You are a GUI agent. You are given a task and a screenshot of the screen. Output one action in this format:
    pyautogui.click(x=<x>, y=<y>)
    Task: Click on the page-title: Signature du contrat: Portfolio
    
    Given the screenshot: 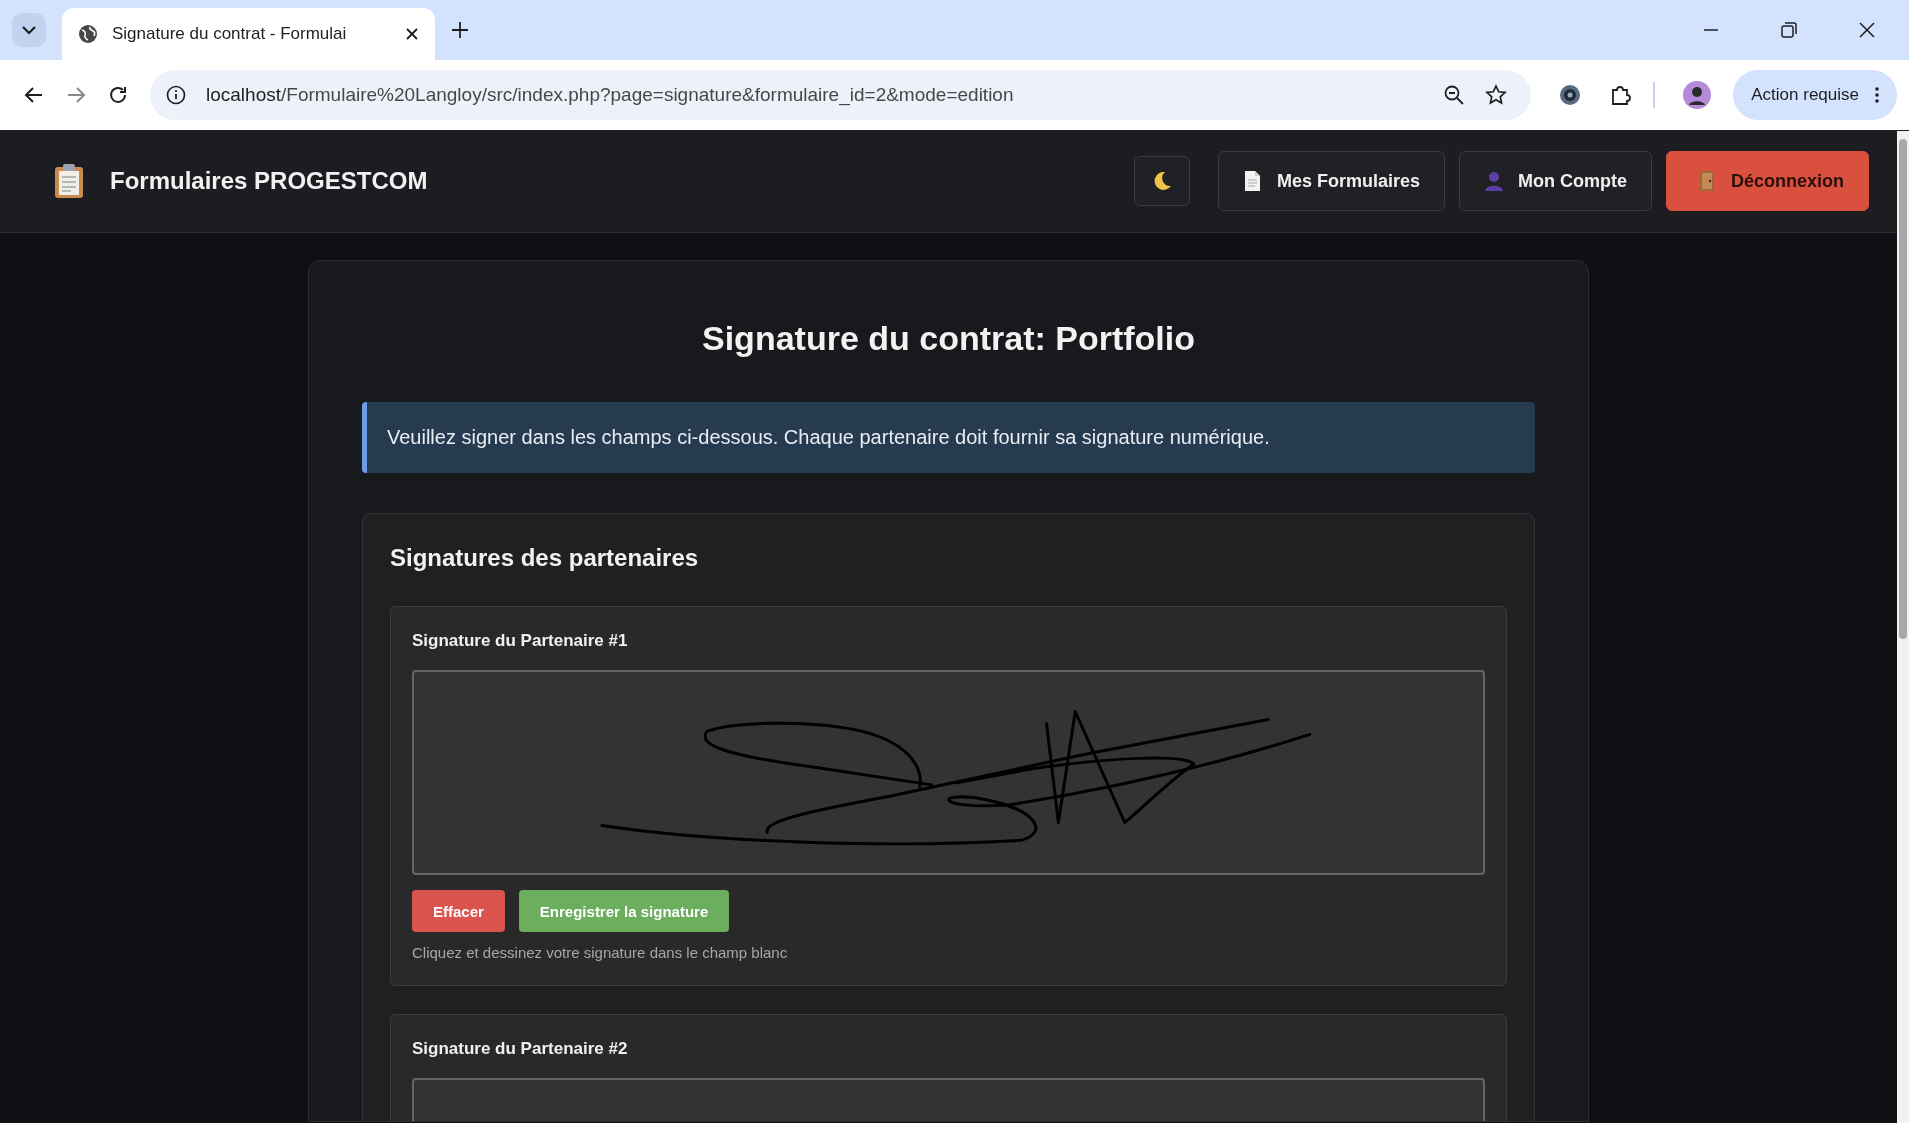 What is the action you would take?
    pyautogui.click(x=948, y=338)
    